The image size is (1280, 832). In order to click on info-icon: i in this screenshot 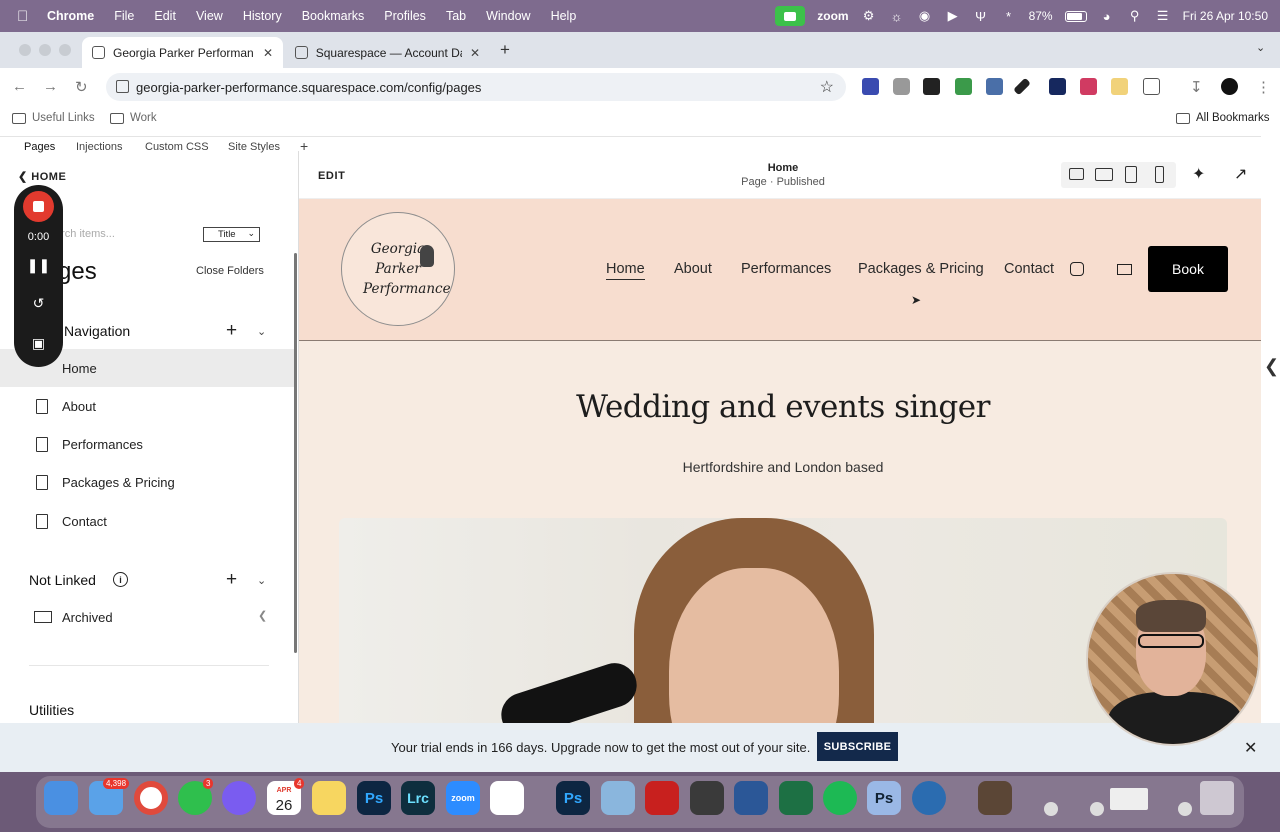, I will do `click(120, 579)`.